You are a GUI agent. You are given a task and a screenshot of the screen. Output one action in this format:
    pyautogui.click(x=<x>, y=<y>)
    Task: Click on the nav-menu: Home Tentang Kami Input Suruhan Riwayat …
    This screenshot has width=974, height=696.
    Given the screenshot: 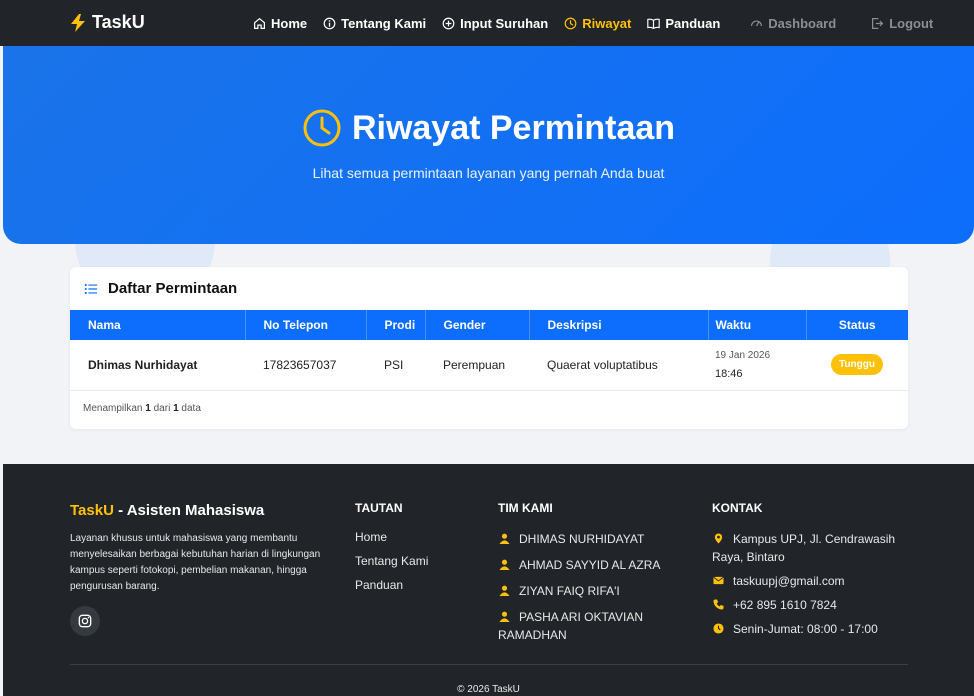 What is the action you would take?
    pyautogui.click(x=601, y=23)
    